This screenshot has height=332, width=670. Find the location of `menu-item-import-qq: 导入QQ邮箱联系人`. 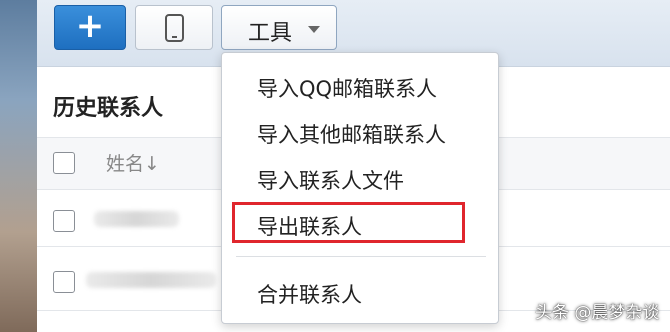

menu-item-import-qq: 导入QQ邮箱联系人 is located at coordinates (347, 88).